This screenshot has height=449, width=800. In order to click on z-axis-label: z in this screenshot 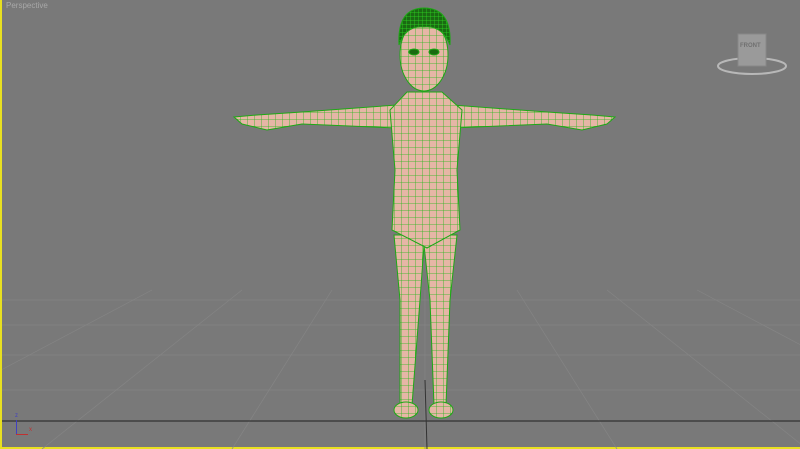, I will do `click(16, 416)`.